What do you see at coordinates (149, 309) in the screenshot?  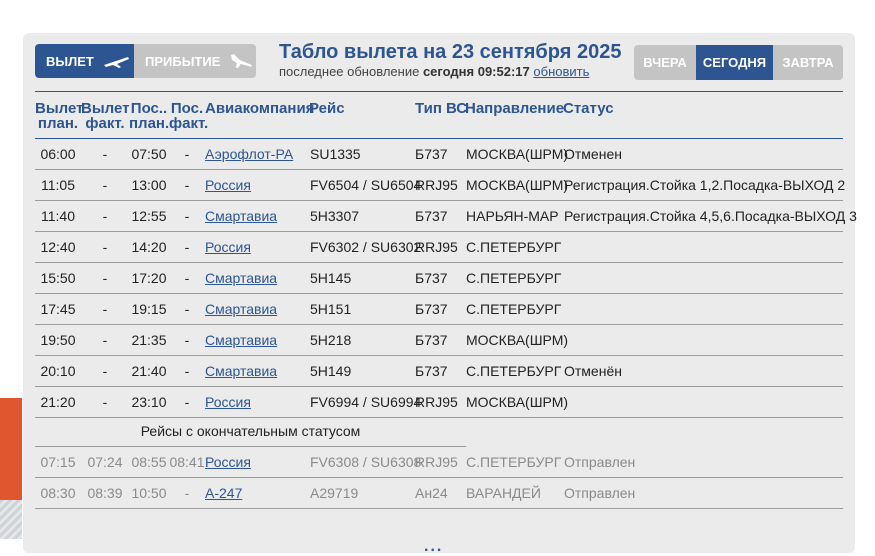 I see `cell-arr-plan: 19:15` at bounding box center [149, 309].